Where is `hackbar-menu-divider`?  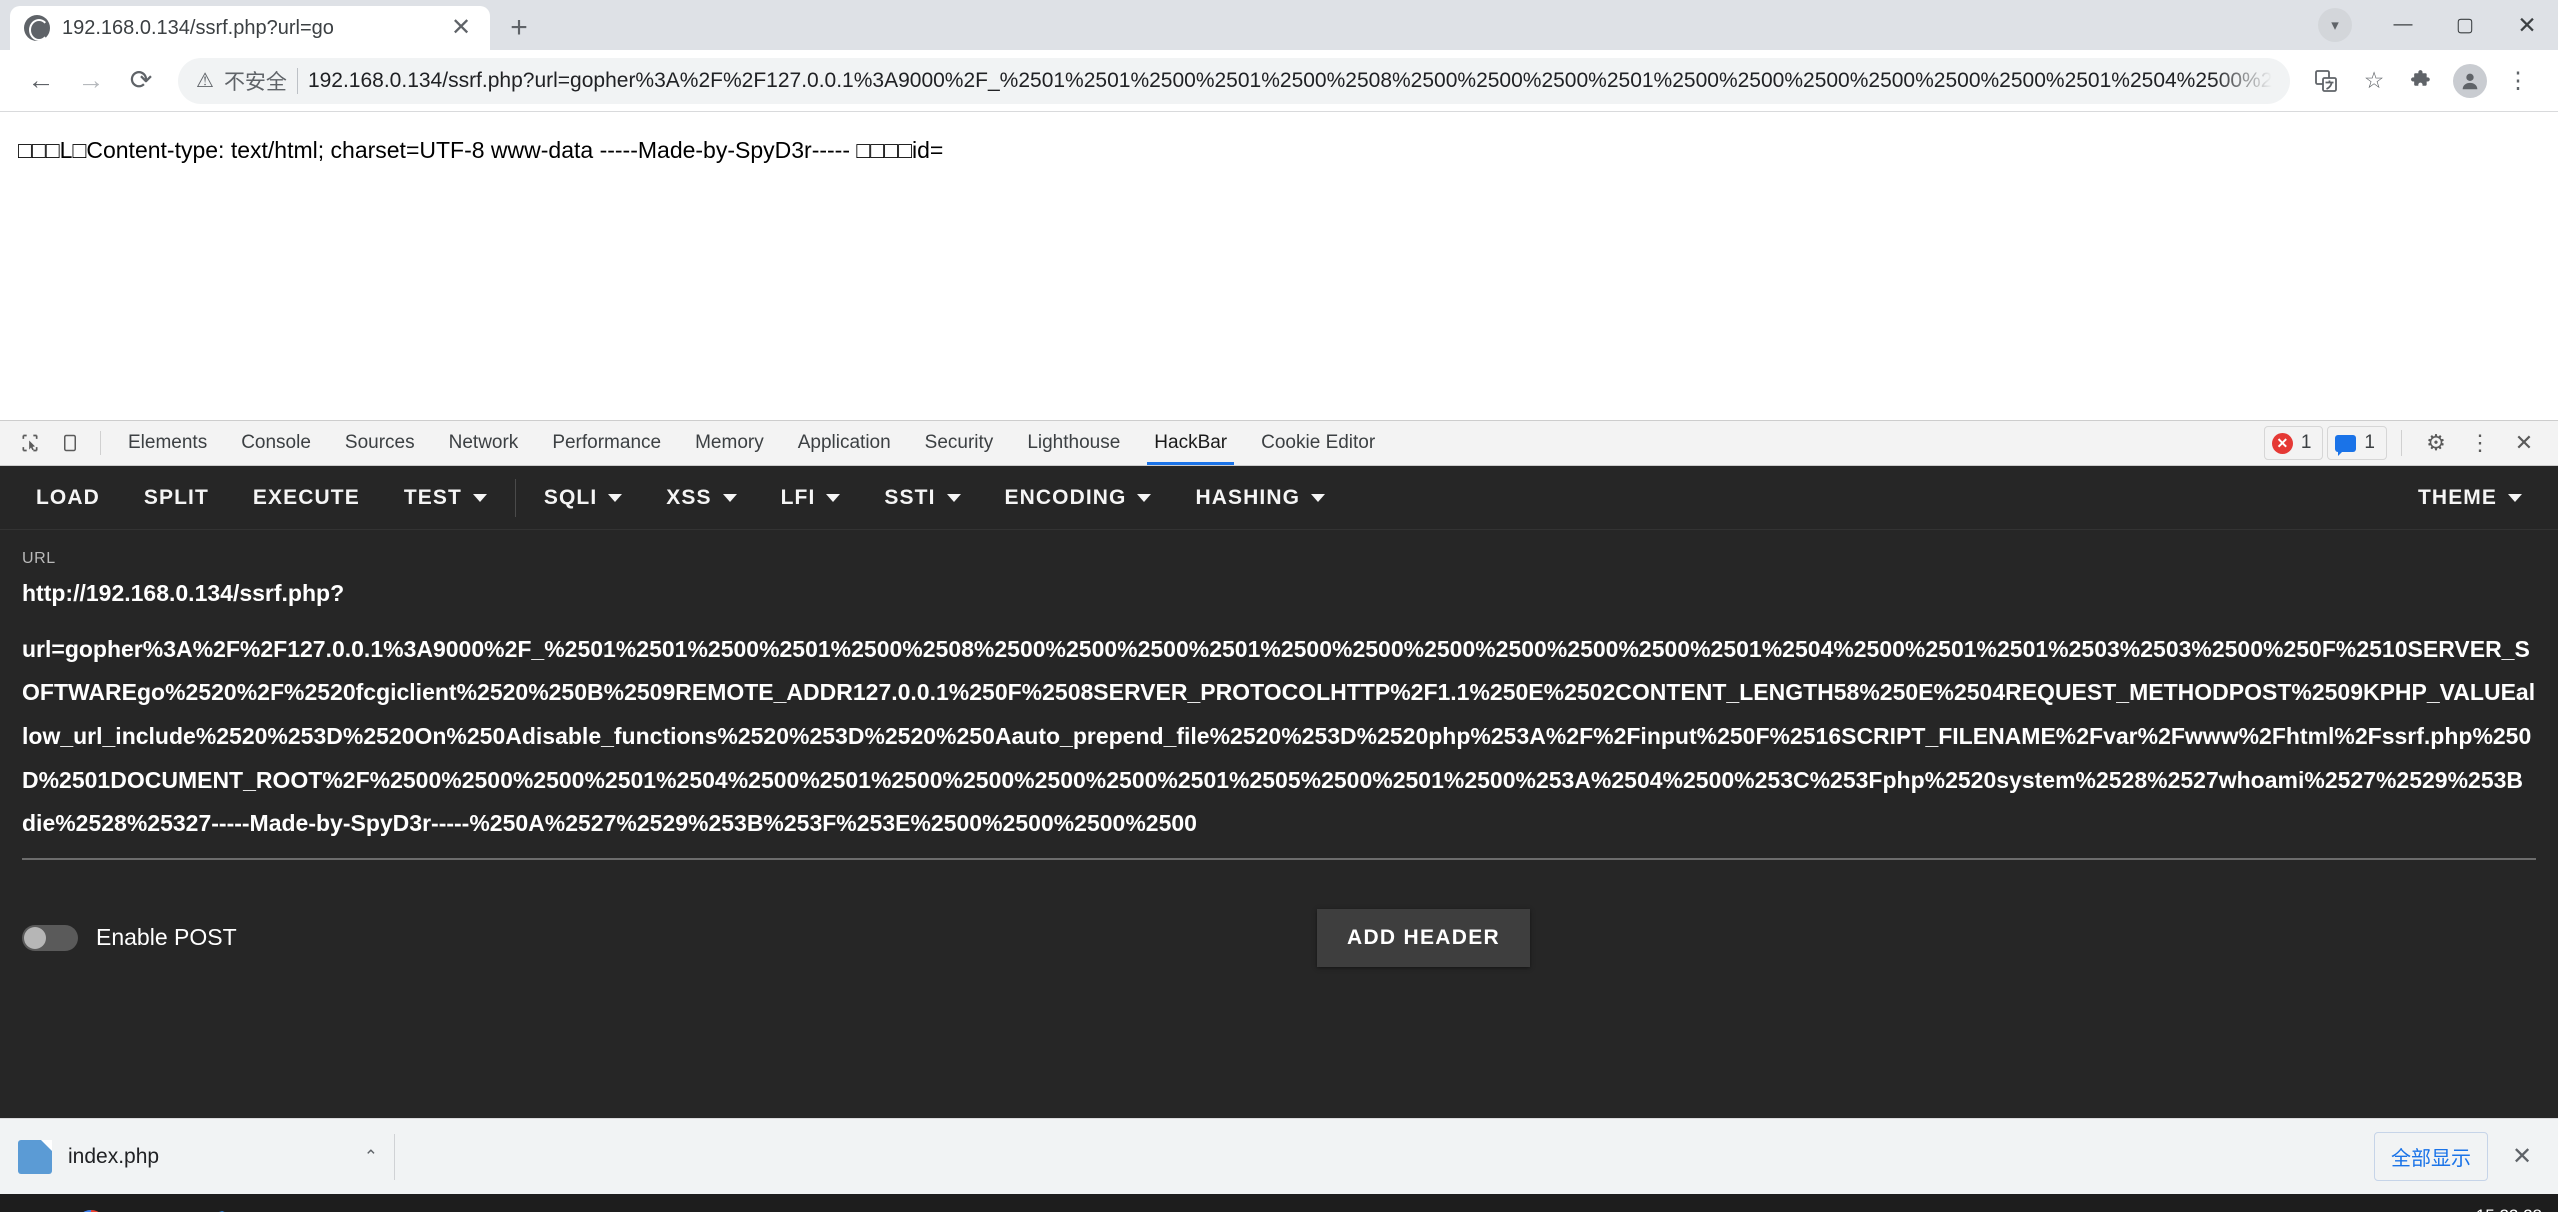
hackbar-menu-divider is located at coordinates (515, 497).